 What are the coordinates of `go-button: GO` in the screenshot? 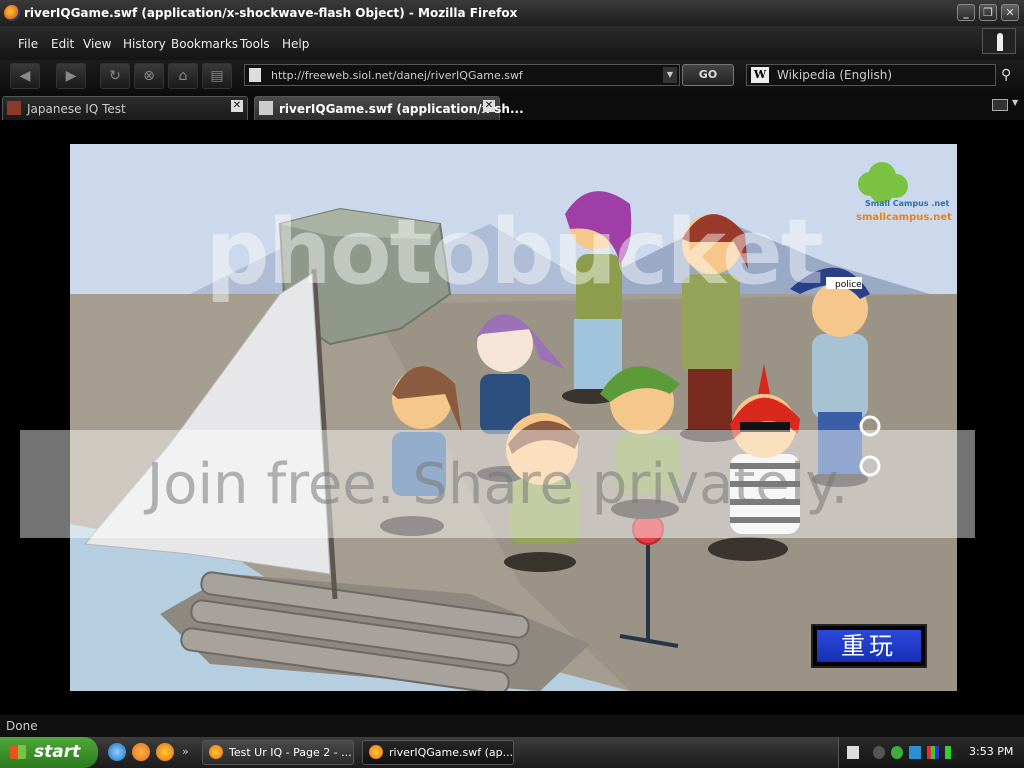 It's located at (708, 75).